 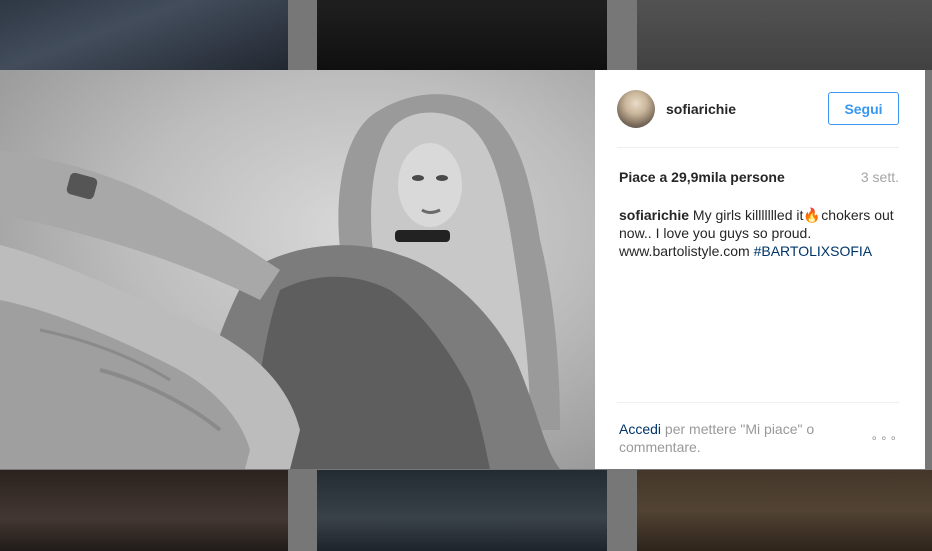 I want to click on likes-row: Piace a 29,9mila persone 3 sett., so click(x=759, y=177).